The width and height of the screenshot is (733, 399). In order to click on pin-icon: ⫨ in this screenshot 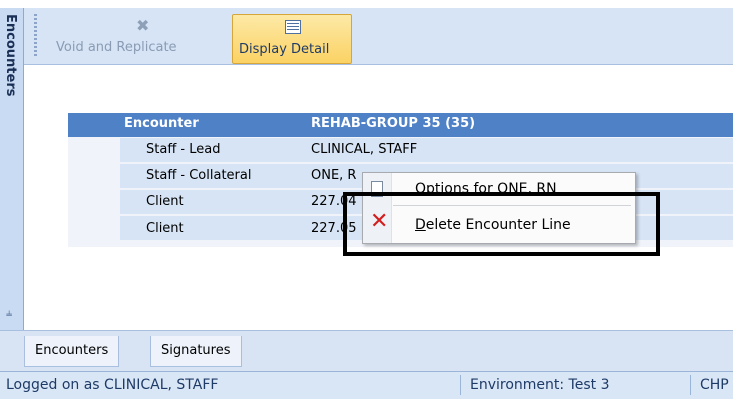, I will do `click(9, 313)`.